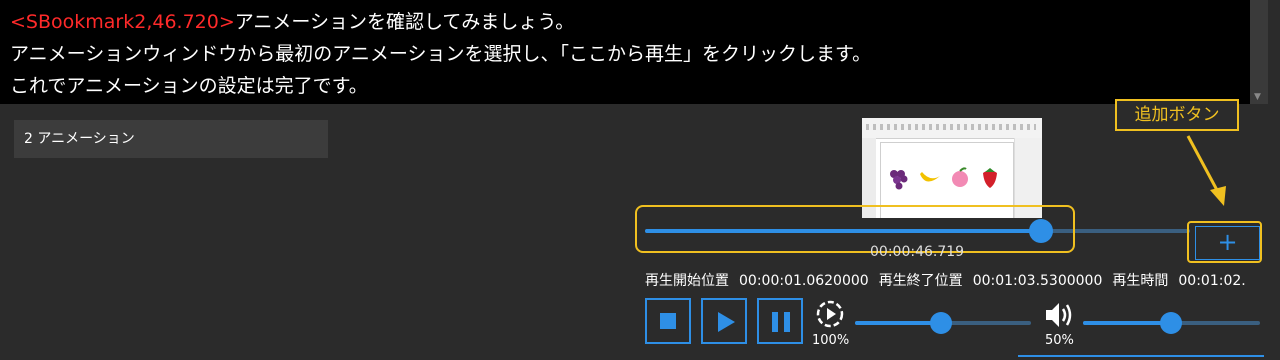 The width and height of the screenshot is (1280, 360). I want to click on stop-icon, so click(668, 321).